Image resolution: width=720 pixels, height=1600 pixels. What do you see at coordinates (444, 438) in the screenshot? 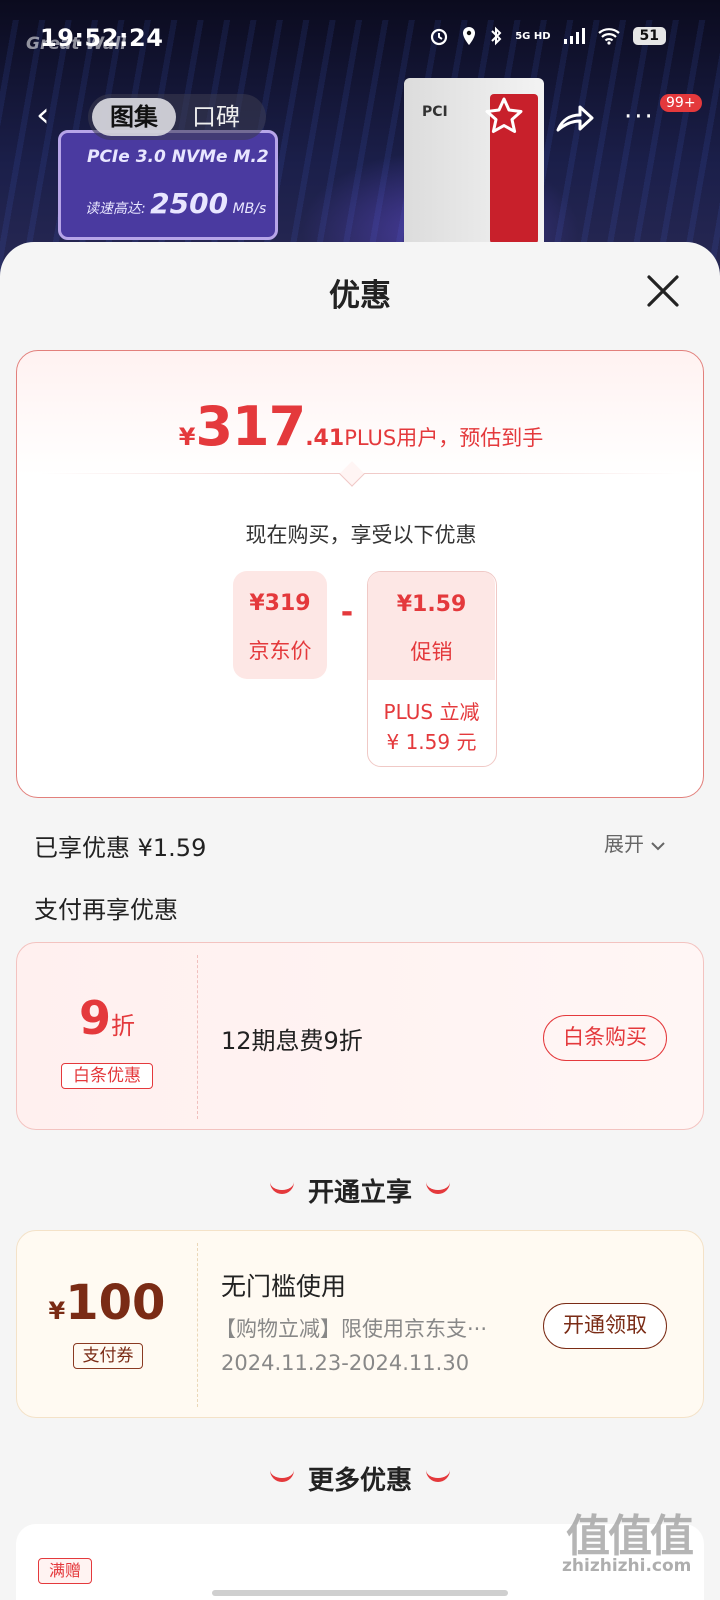
I see `price-label: PLUS用户，预估到手` at bounding box center [444, 438].